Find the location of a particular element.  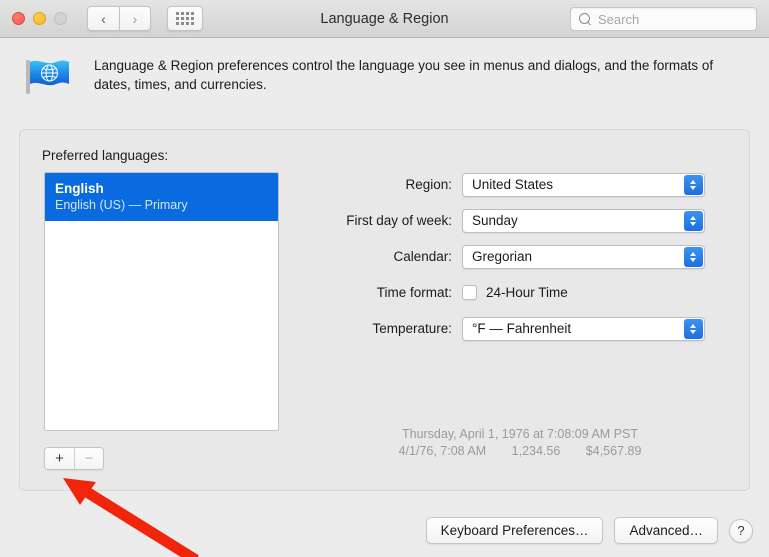

calendar-stepper-icon is located at coordinates (693, 256).